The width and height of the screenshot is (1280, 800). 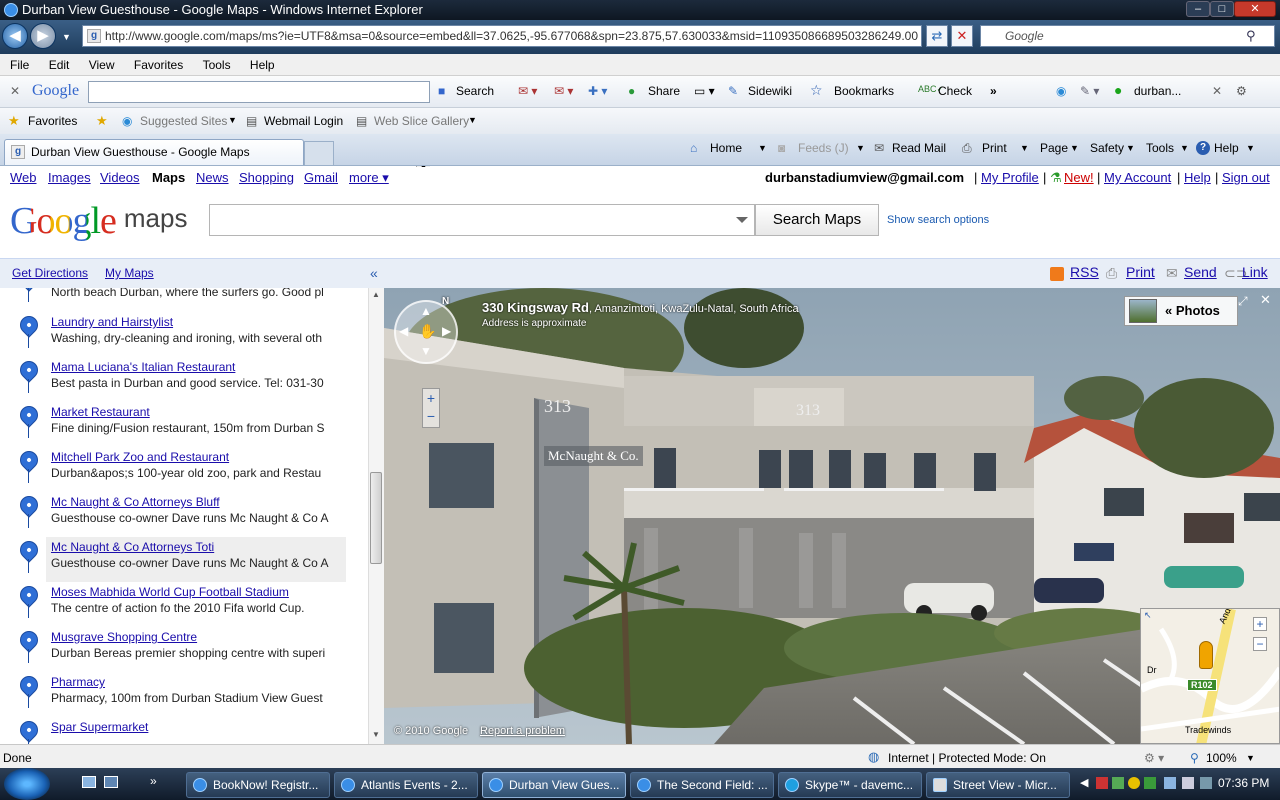 What do you see at coordinates (482, 220) in the screenshot?
I see `maps-search-input` at bounding box center [482, 220].